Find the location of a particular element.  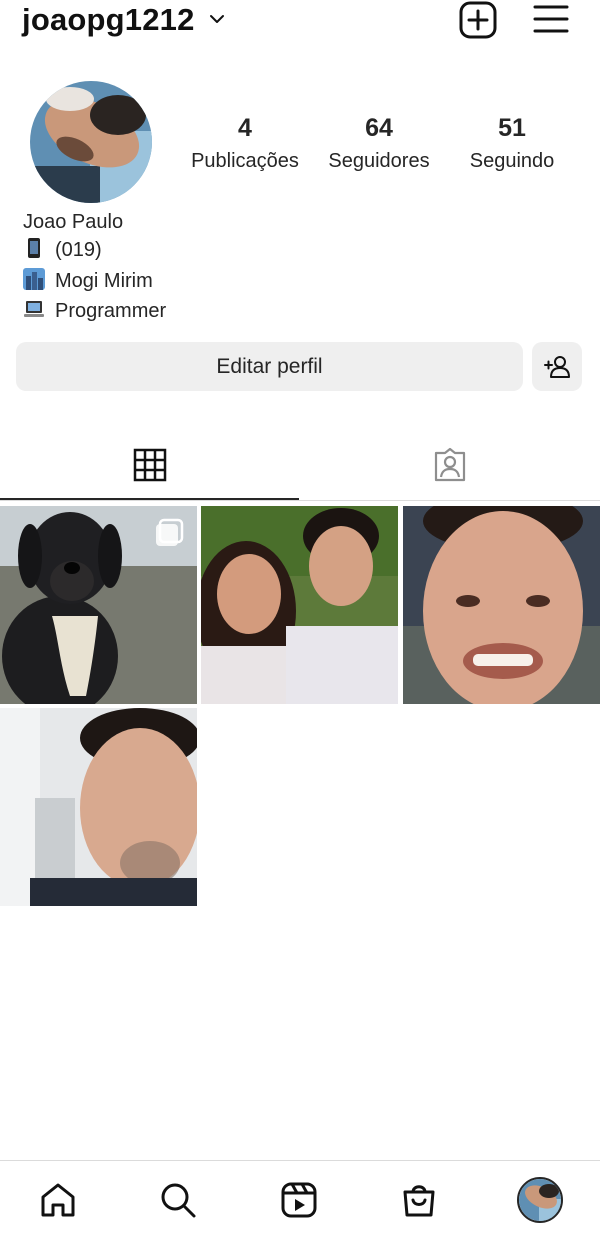

post-thumbnail-dog is located at coordinates (98, 605).